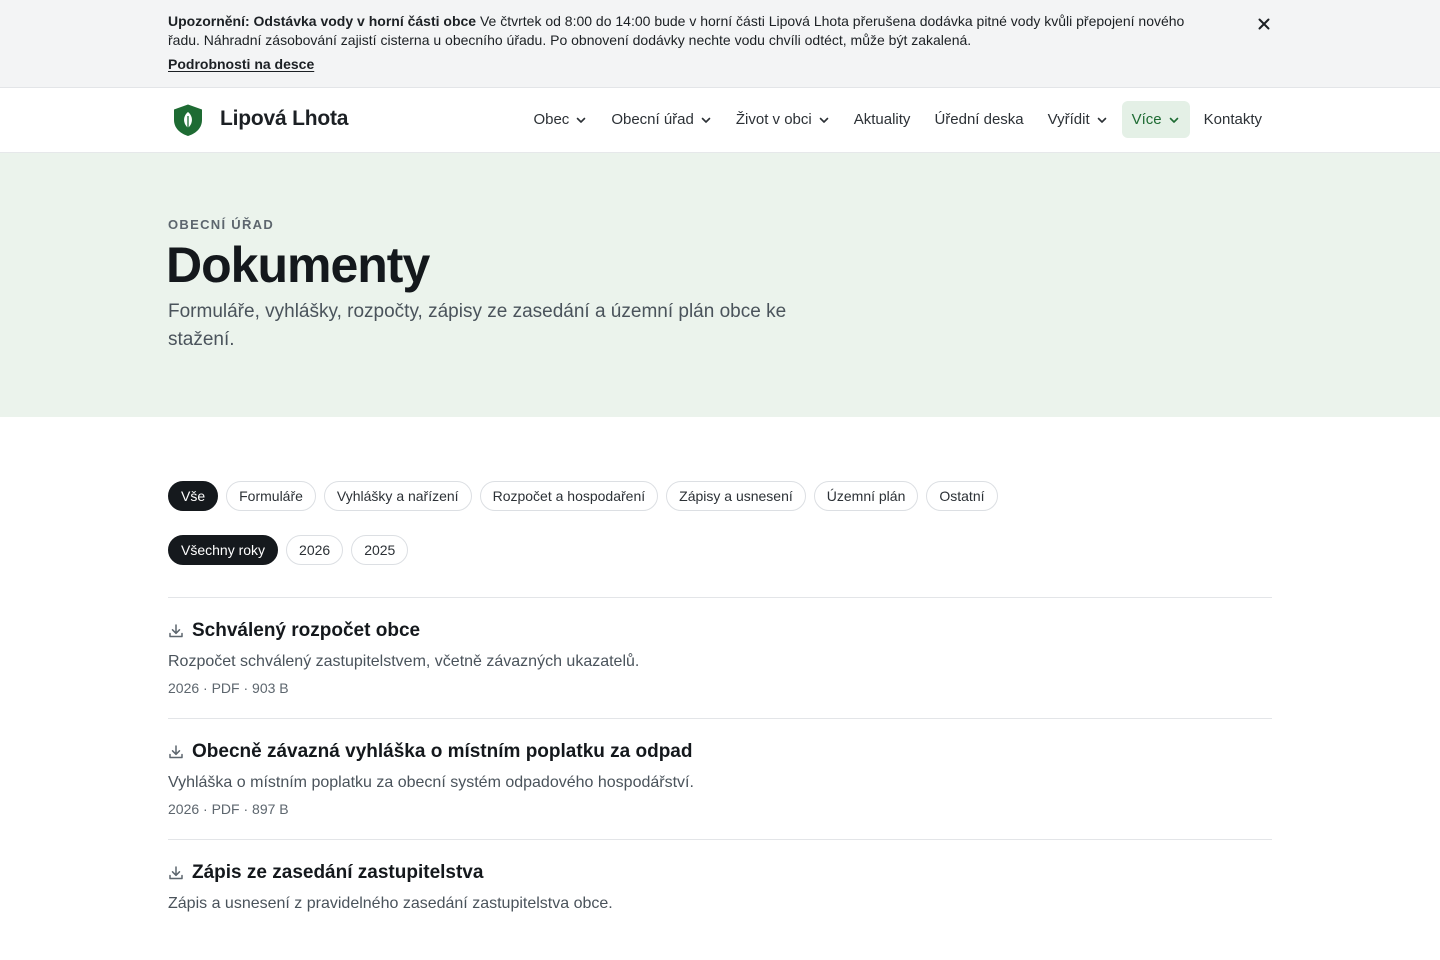 The image size is (1440, 960). Describe the element at coordinates (271, 496) in the screenshot. I see `filter-chip-formulare: Formuláře` at that location.